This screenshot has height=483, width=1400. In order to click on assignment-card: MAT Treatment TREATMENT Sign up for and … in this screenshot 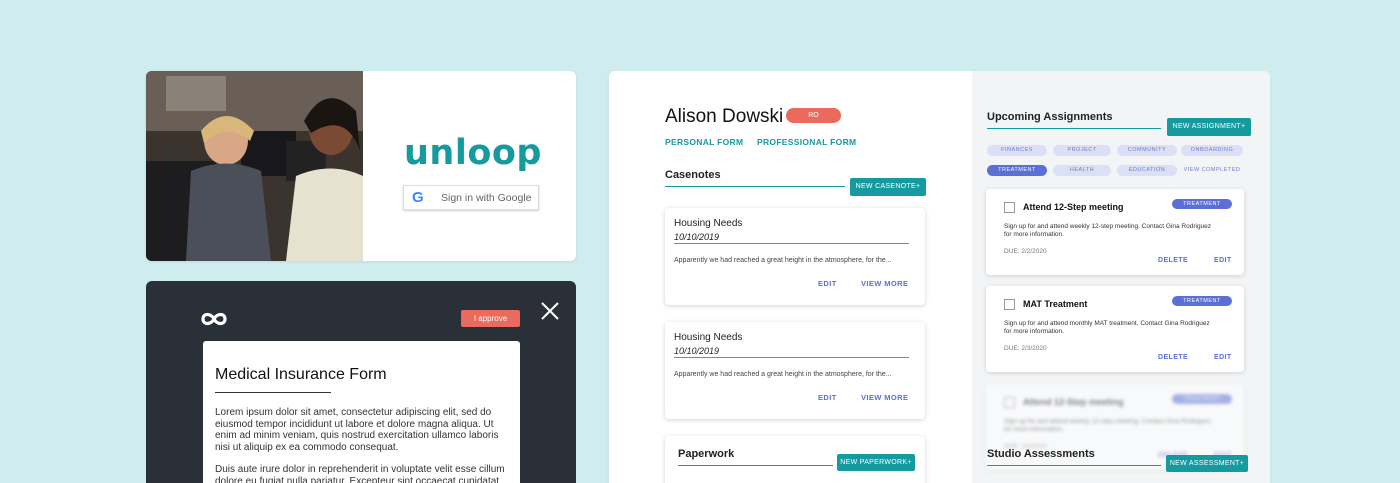, I will do `click(1115, 329)`.